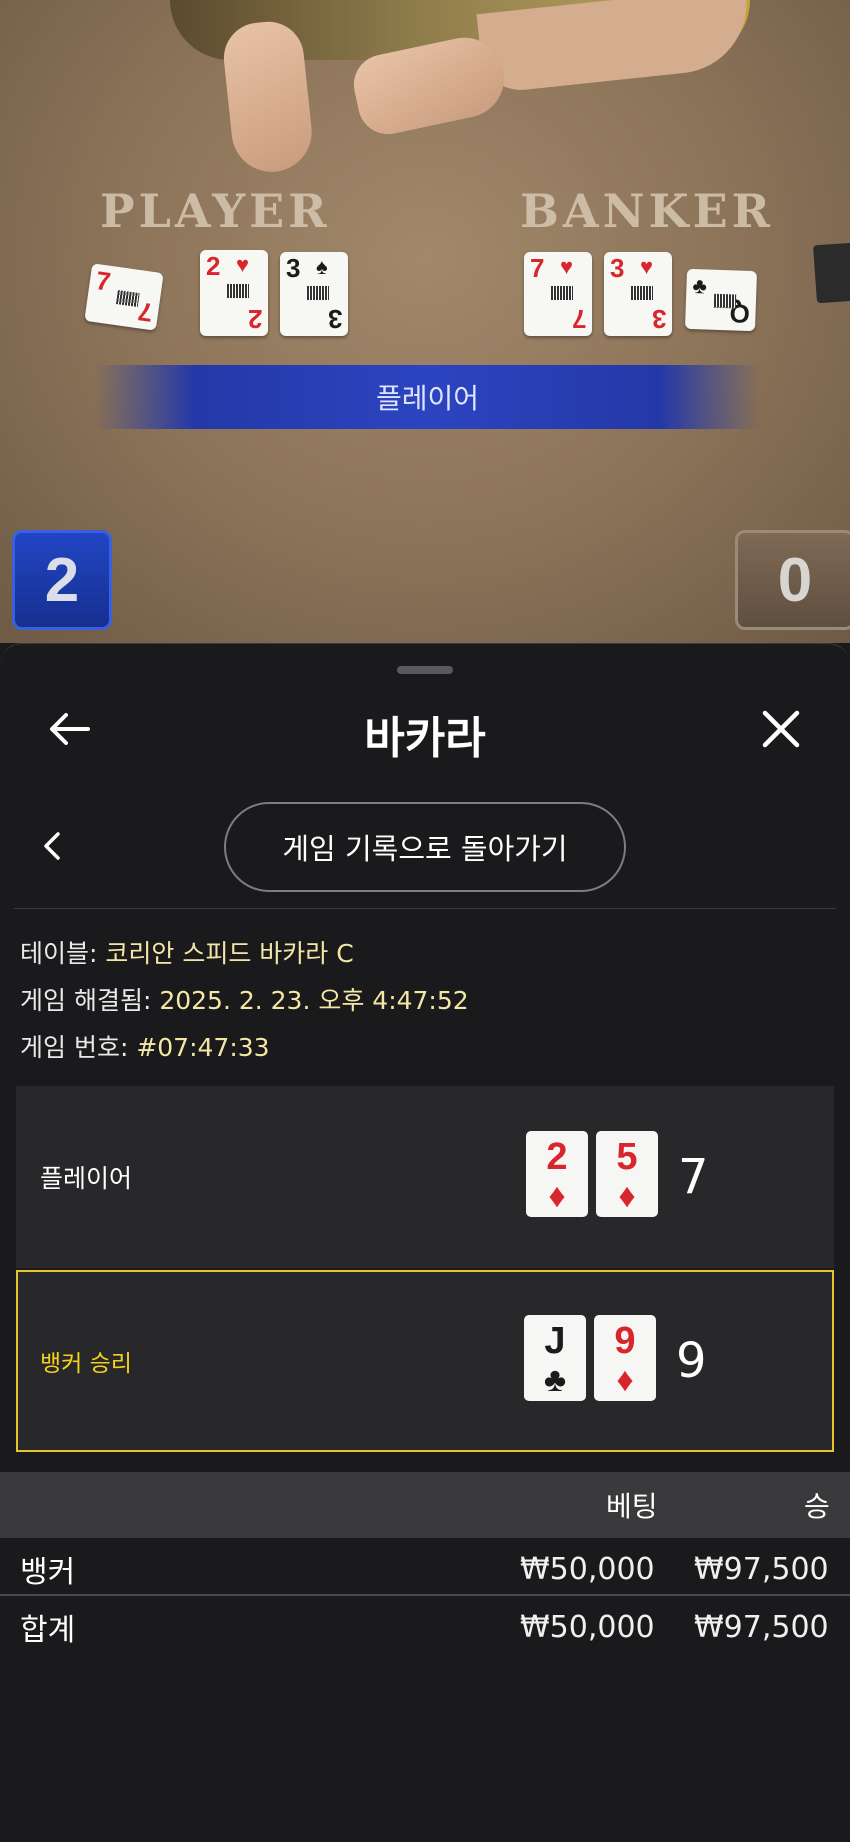 The image size is (850, 1842). What do you see at coordinates (831, 273) in the screenshot?
I see `card-shoe` at bounding box center [831, 273].